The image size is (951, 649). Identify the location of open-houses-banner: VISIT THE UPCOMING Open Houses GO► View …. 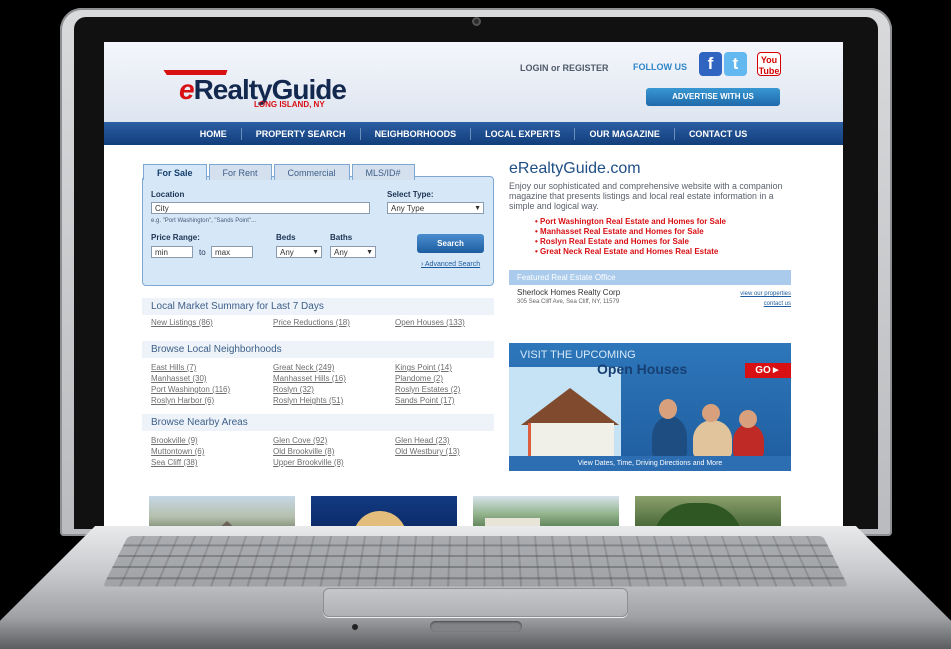
(650, 407).